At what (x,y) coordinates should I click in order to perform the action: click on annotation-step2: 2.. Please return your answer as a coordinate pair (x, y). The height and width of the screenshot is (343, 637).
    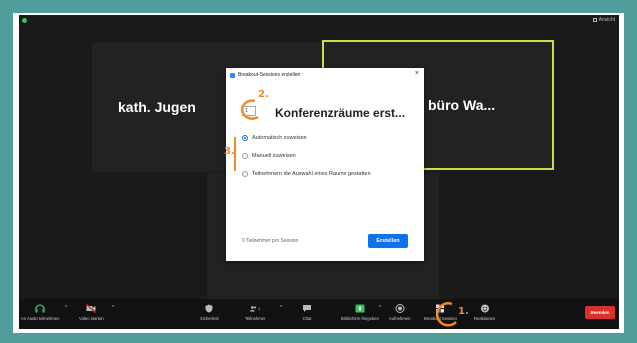
    Looking at the image, I should click on (263, 94).